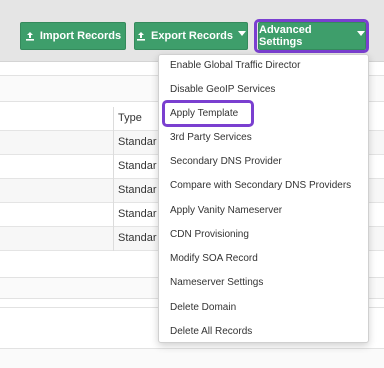 The image size is (384, 368). What do you see at coordinates (226, 162) in the screenshot?
I see `menu-item-secondary-dns-provider: Secondary DNS Provider` at bounding box center [226, 162].